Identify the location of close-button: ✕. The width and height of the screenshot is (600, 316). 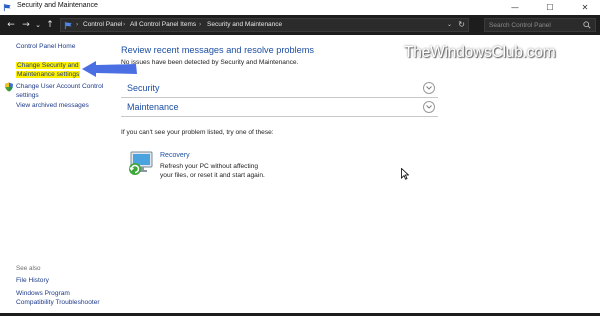
(585, 7).